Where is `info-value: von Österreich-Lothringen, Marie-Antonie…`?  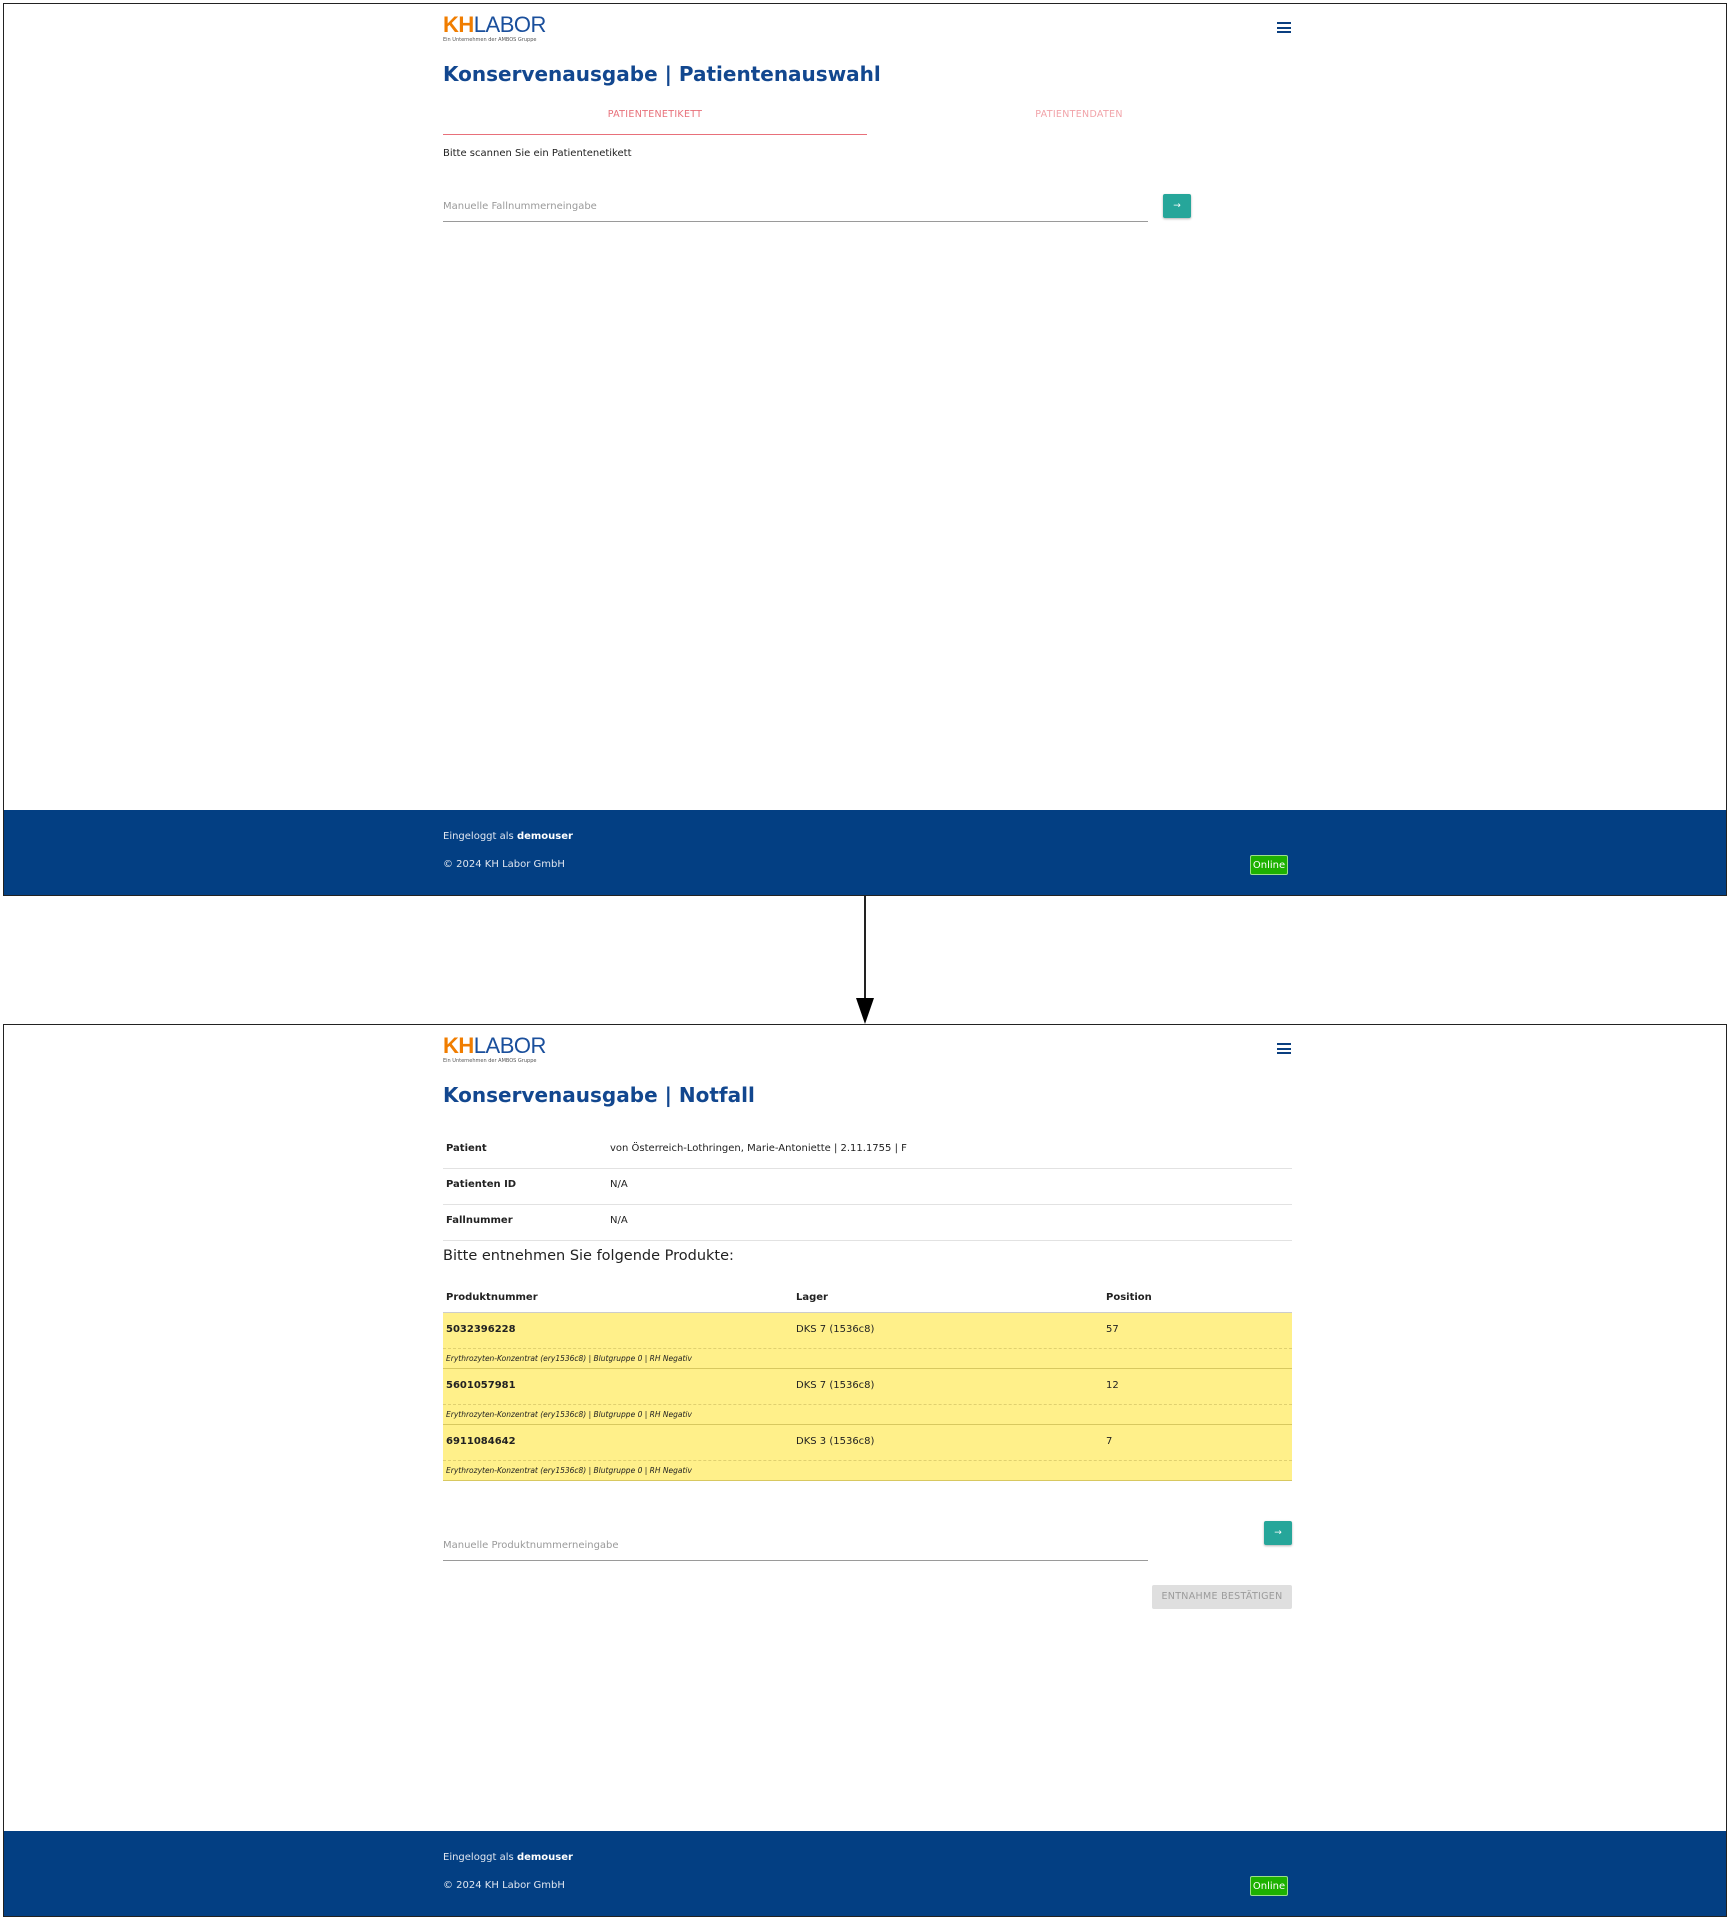
info-value: von Österreich-Lothringen, Marie-Antonie… is located at coordinates (758, 1148).